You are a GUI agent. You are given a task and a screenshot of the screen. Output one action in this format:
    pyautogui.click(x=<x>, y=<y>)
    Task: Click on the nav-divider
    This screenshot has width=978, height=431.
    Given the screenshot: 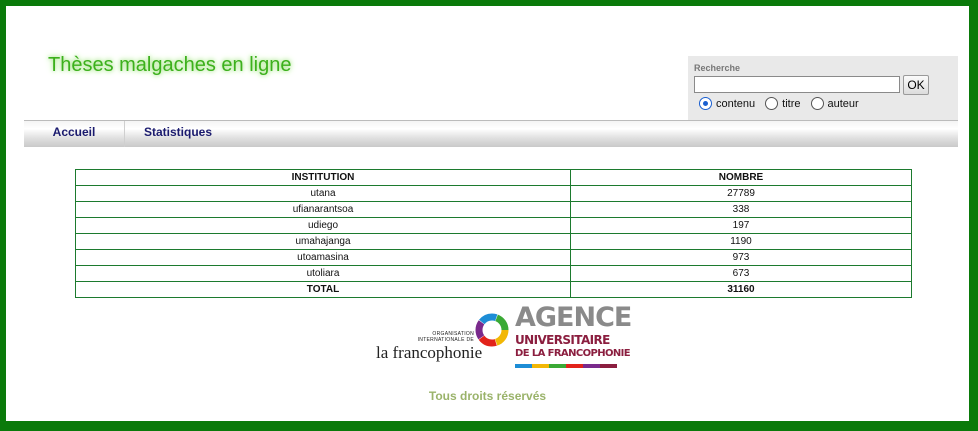 What is the action you would take?
    pyautogui.click(x=124, y=134)
    